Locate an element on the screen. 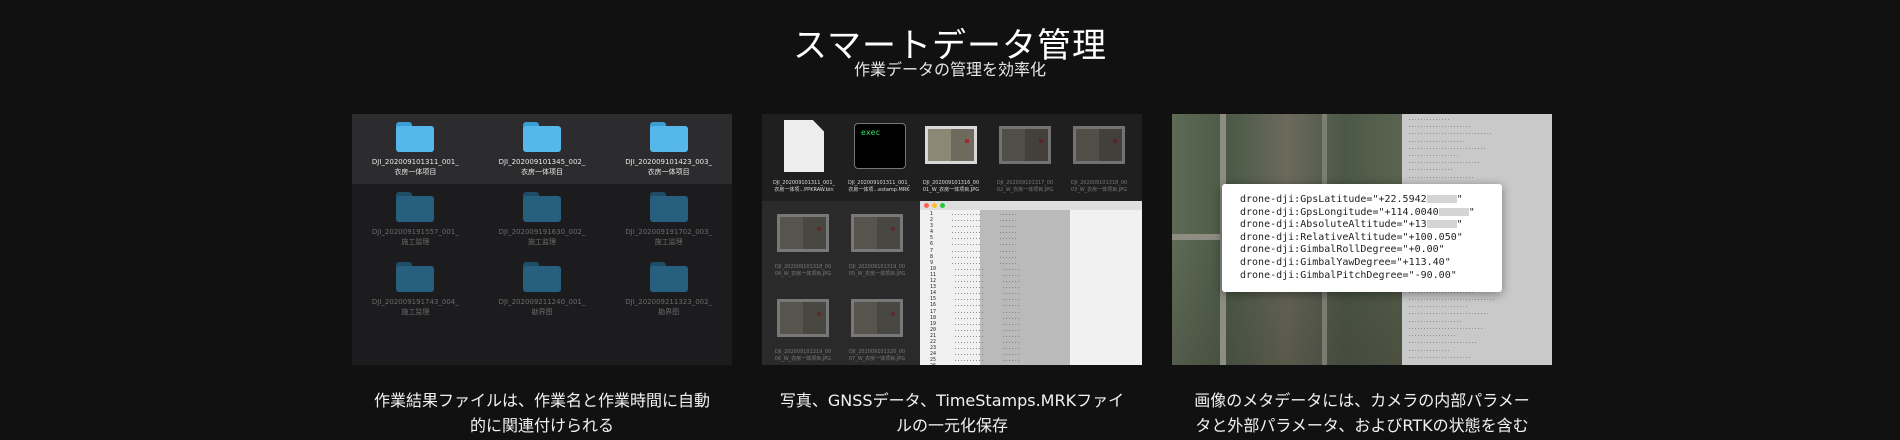 This screenshot has height=440, width=1900. folder-item: DJI_202009191557_001_ 施工监理 is located at coordinates (415, 219).